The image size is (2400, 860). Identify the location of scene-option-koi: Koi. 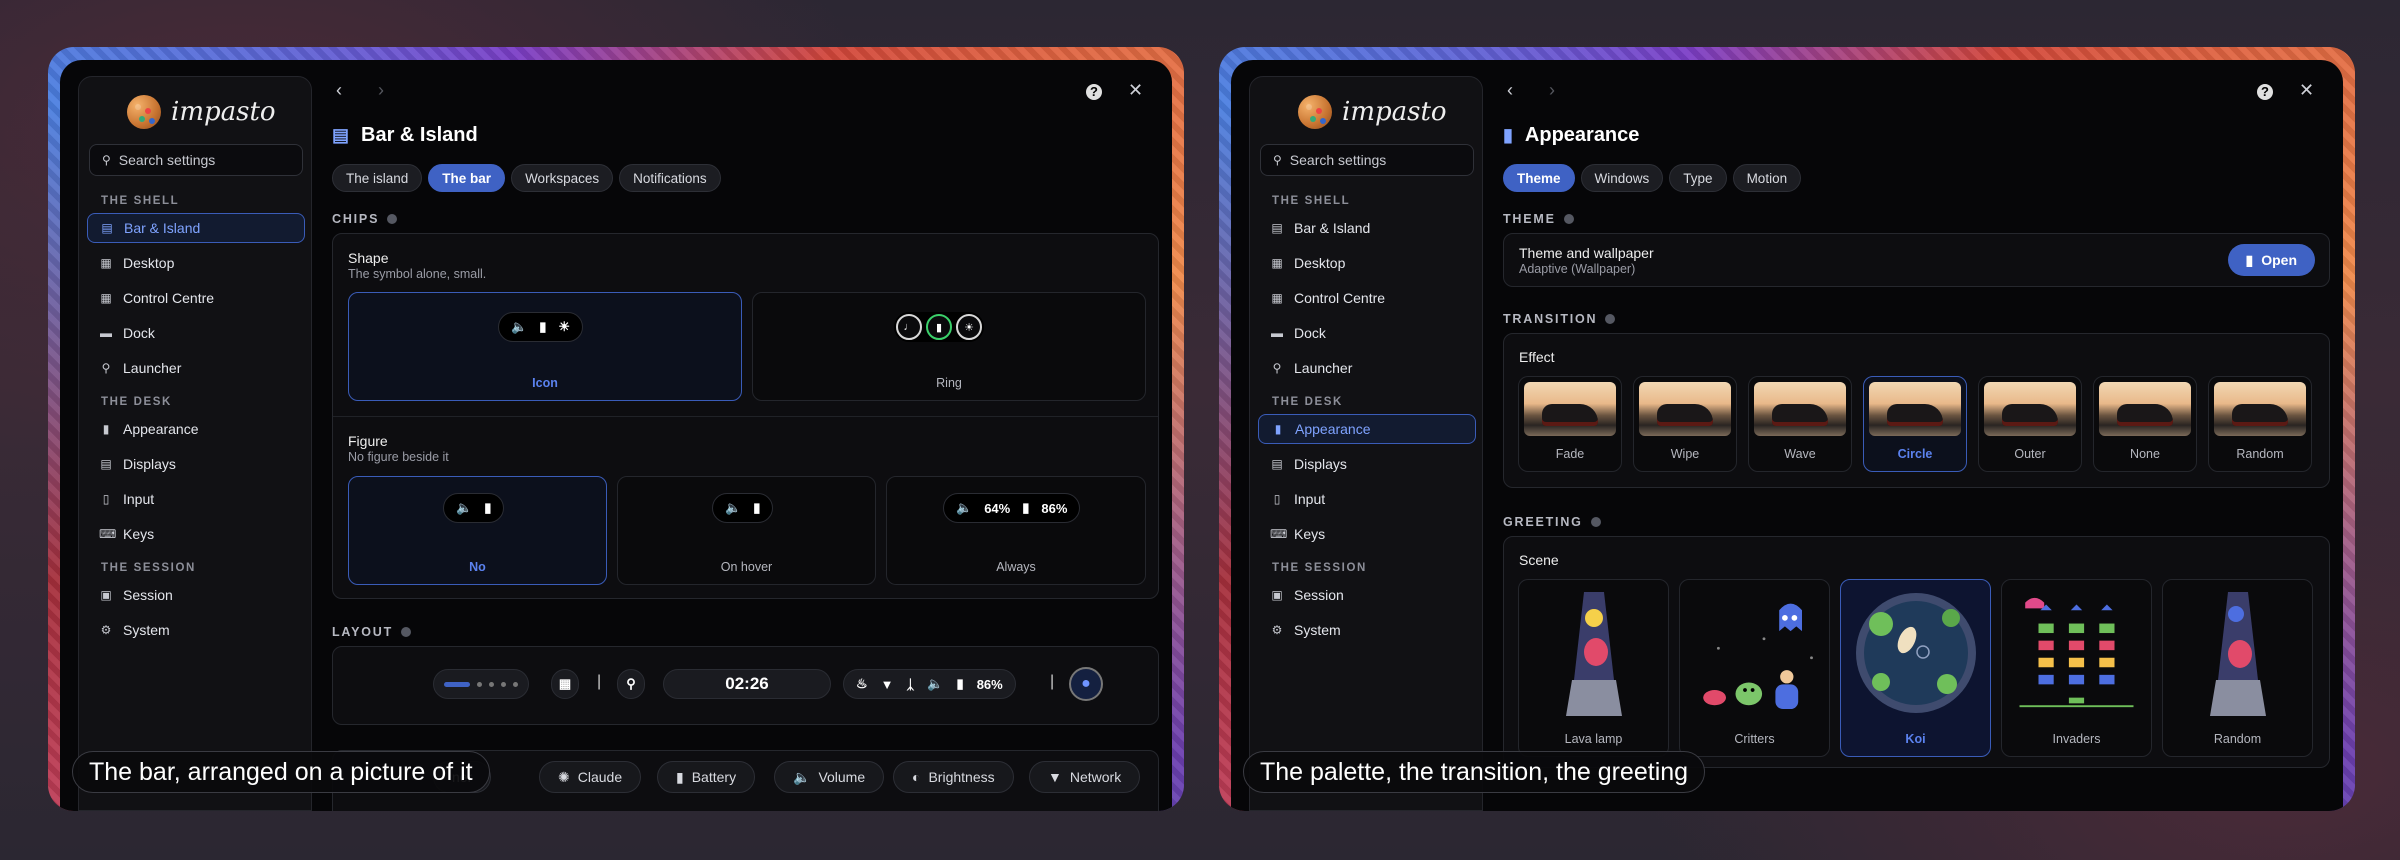
(1915, 668).